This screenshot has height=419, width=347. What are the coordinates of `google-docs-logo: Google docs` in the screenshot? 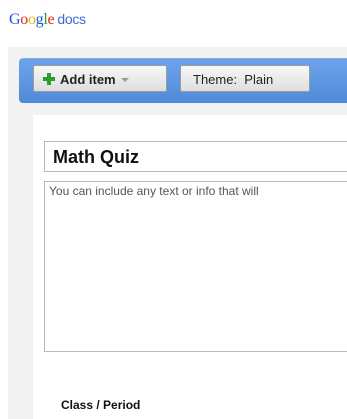 It's located at (47, 19).